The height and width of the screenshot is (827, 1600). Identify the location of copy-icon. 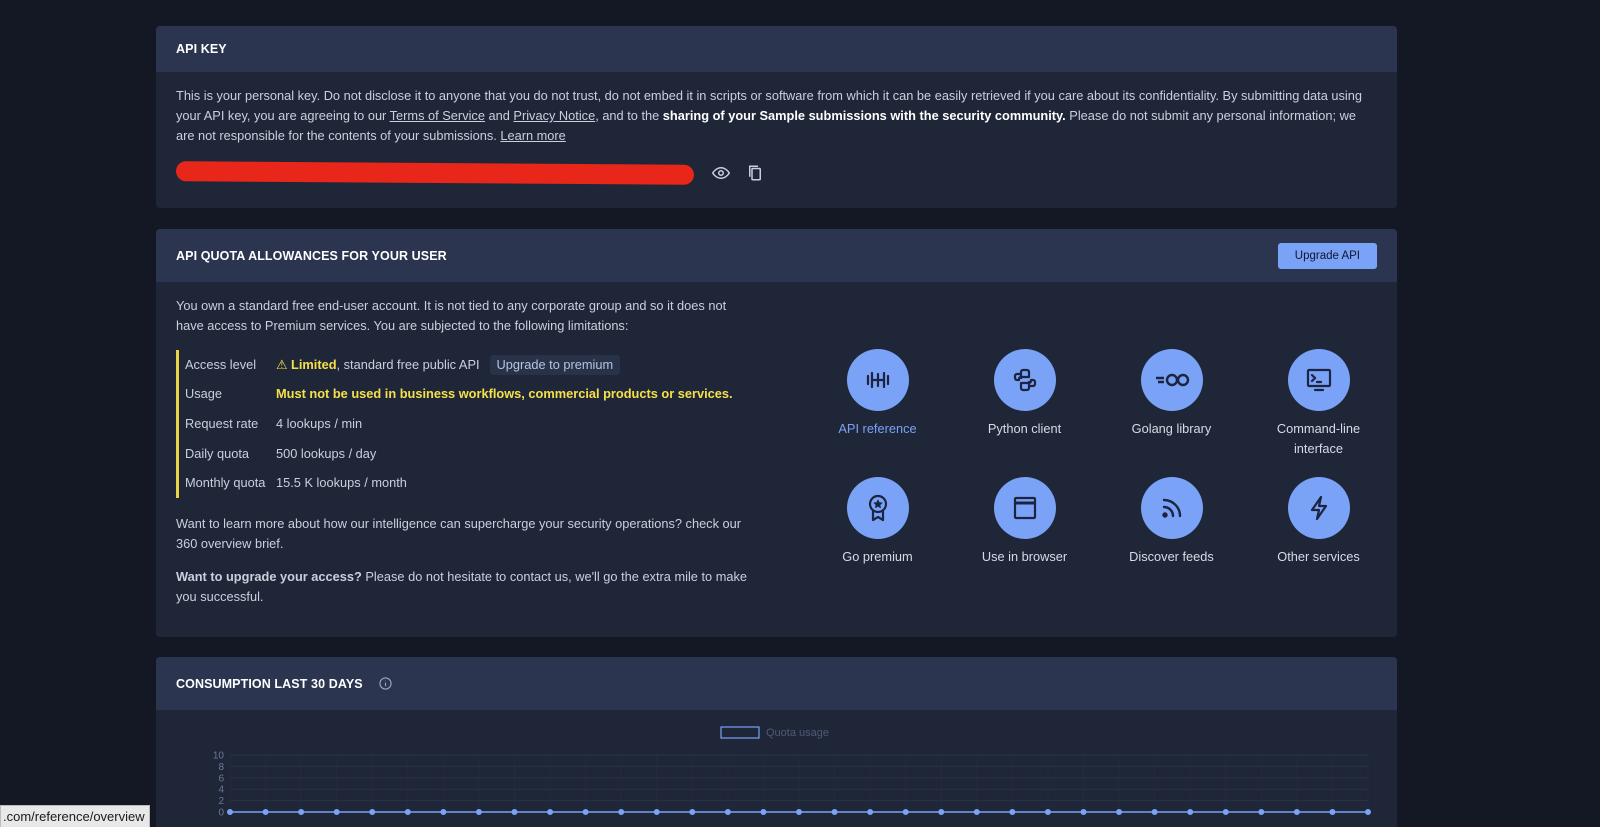
(755, 173).